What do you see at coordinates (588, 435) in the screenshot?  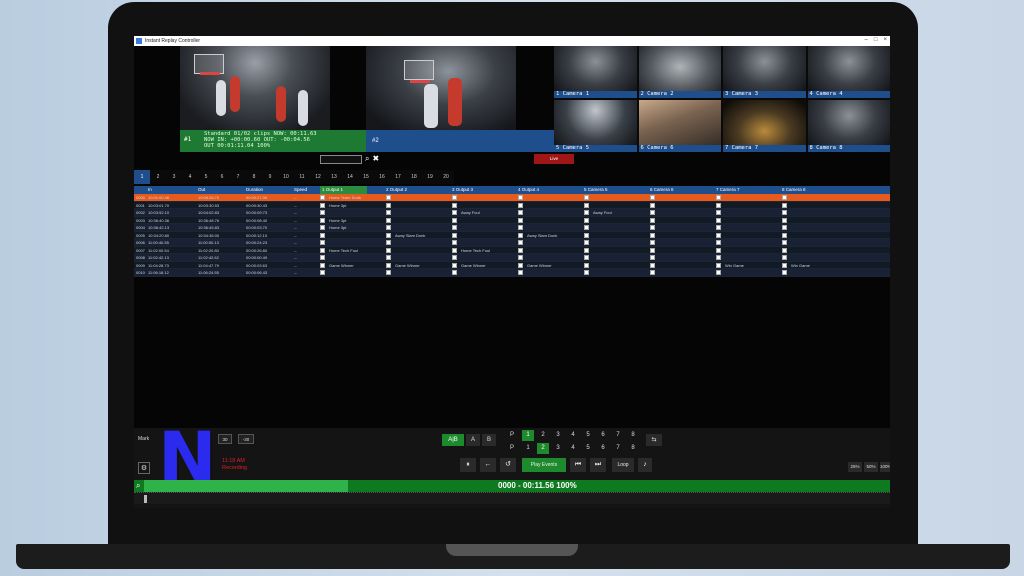 I see `playlist-number-button: 5` at bounding box center [588, 435].